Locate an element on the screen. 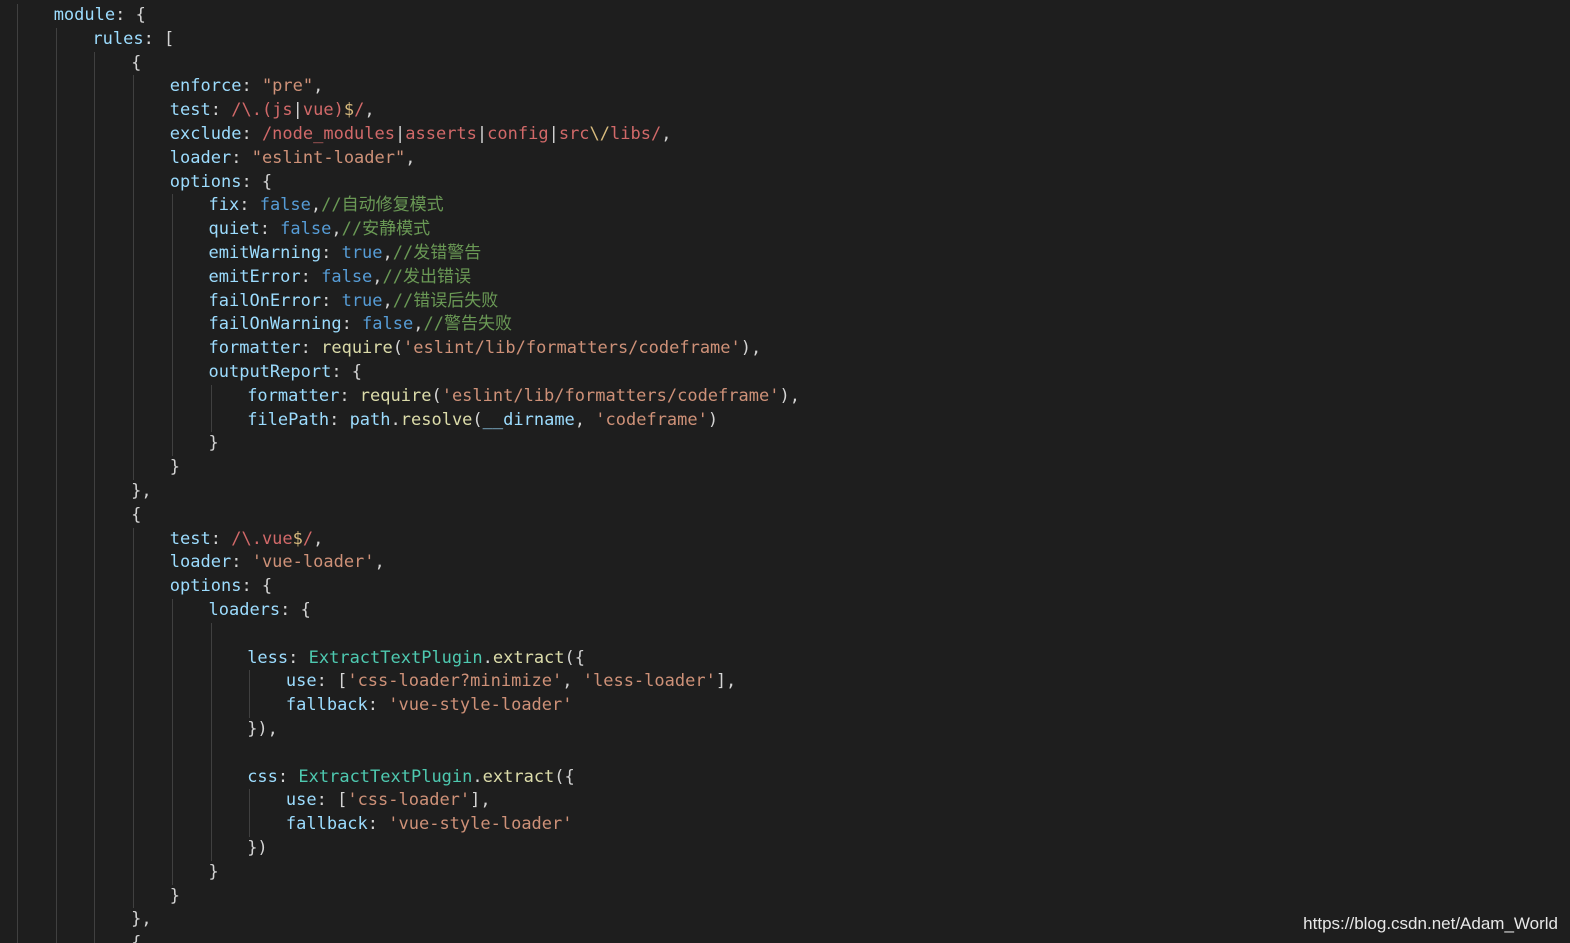 This screenshot has height=943, width=1570. code-token: 'codeframe' is located at coordinates (651, 419).